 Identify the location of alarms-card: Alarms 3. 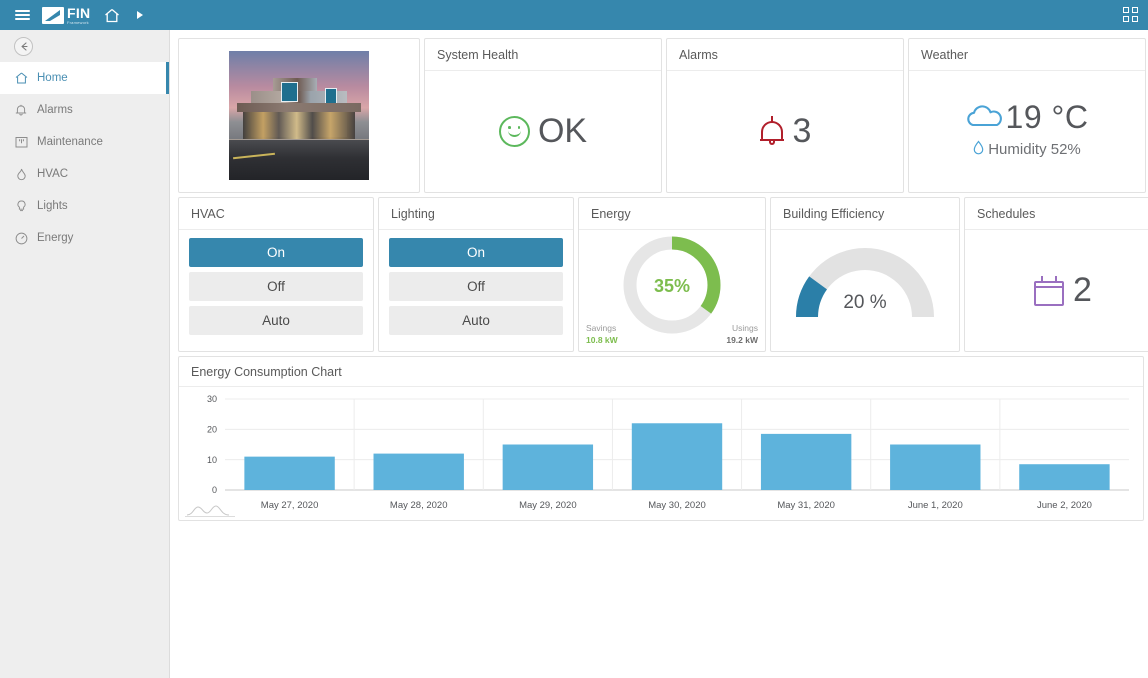
(785, 115).